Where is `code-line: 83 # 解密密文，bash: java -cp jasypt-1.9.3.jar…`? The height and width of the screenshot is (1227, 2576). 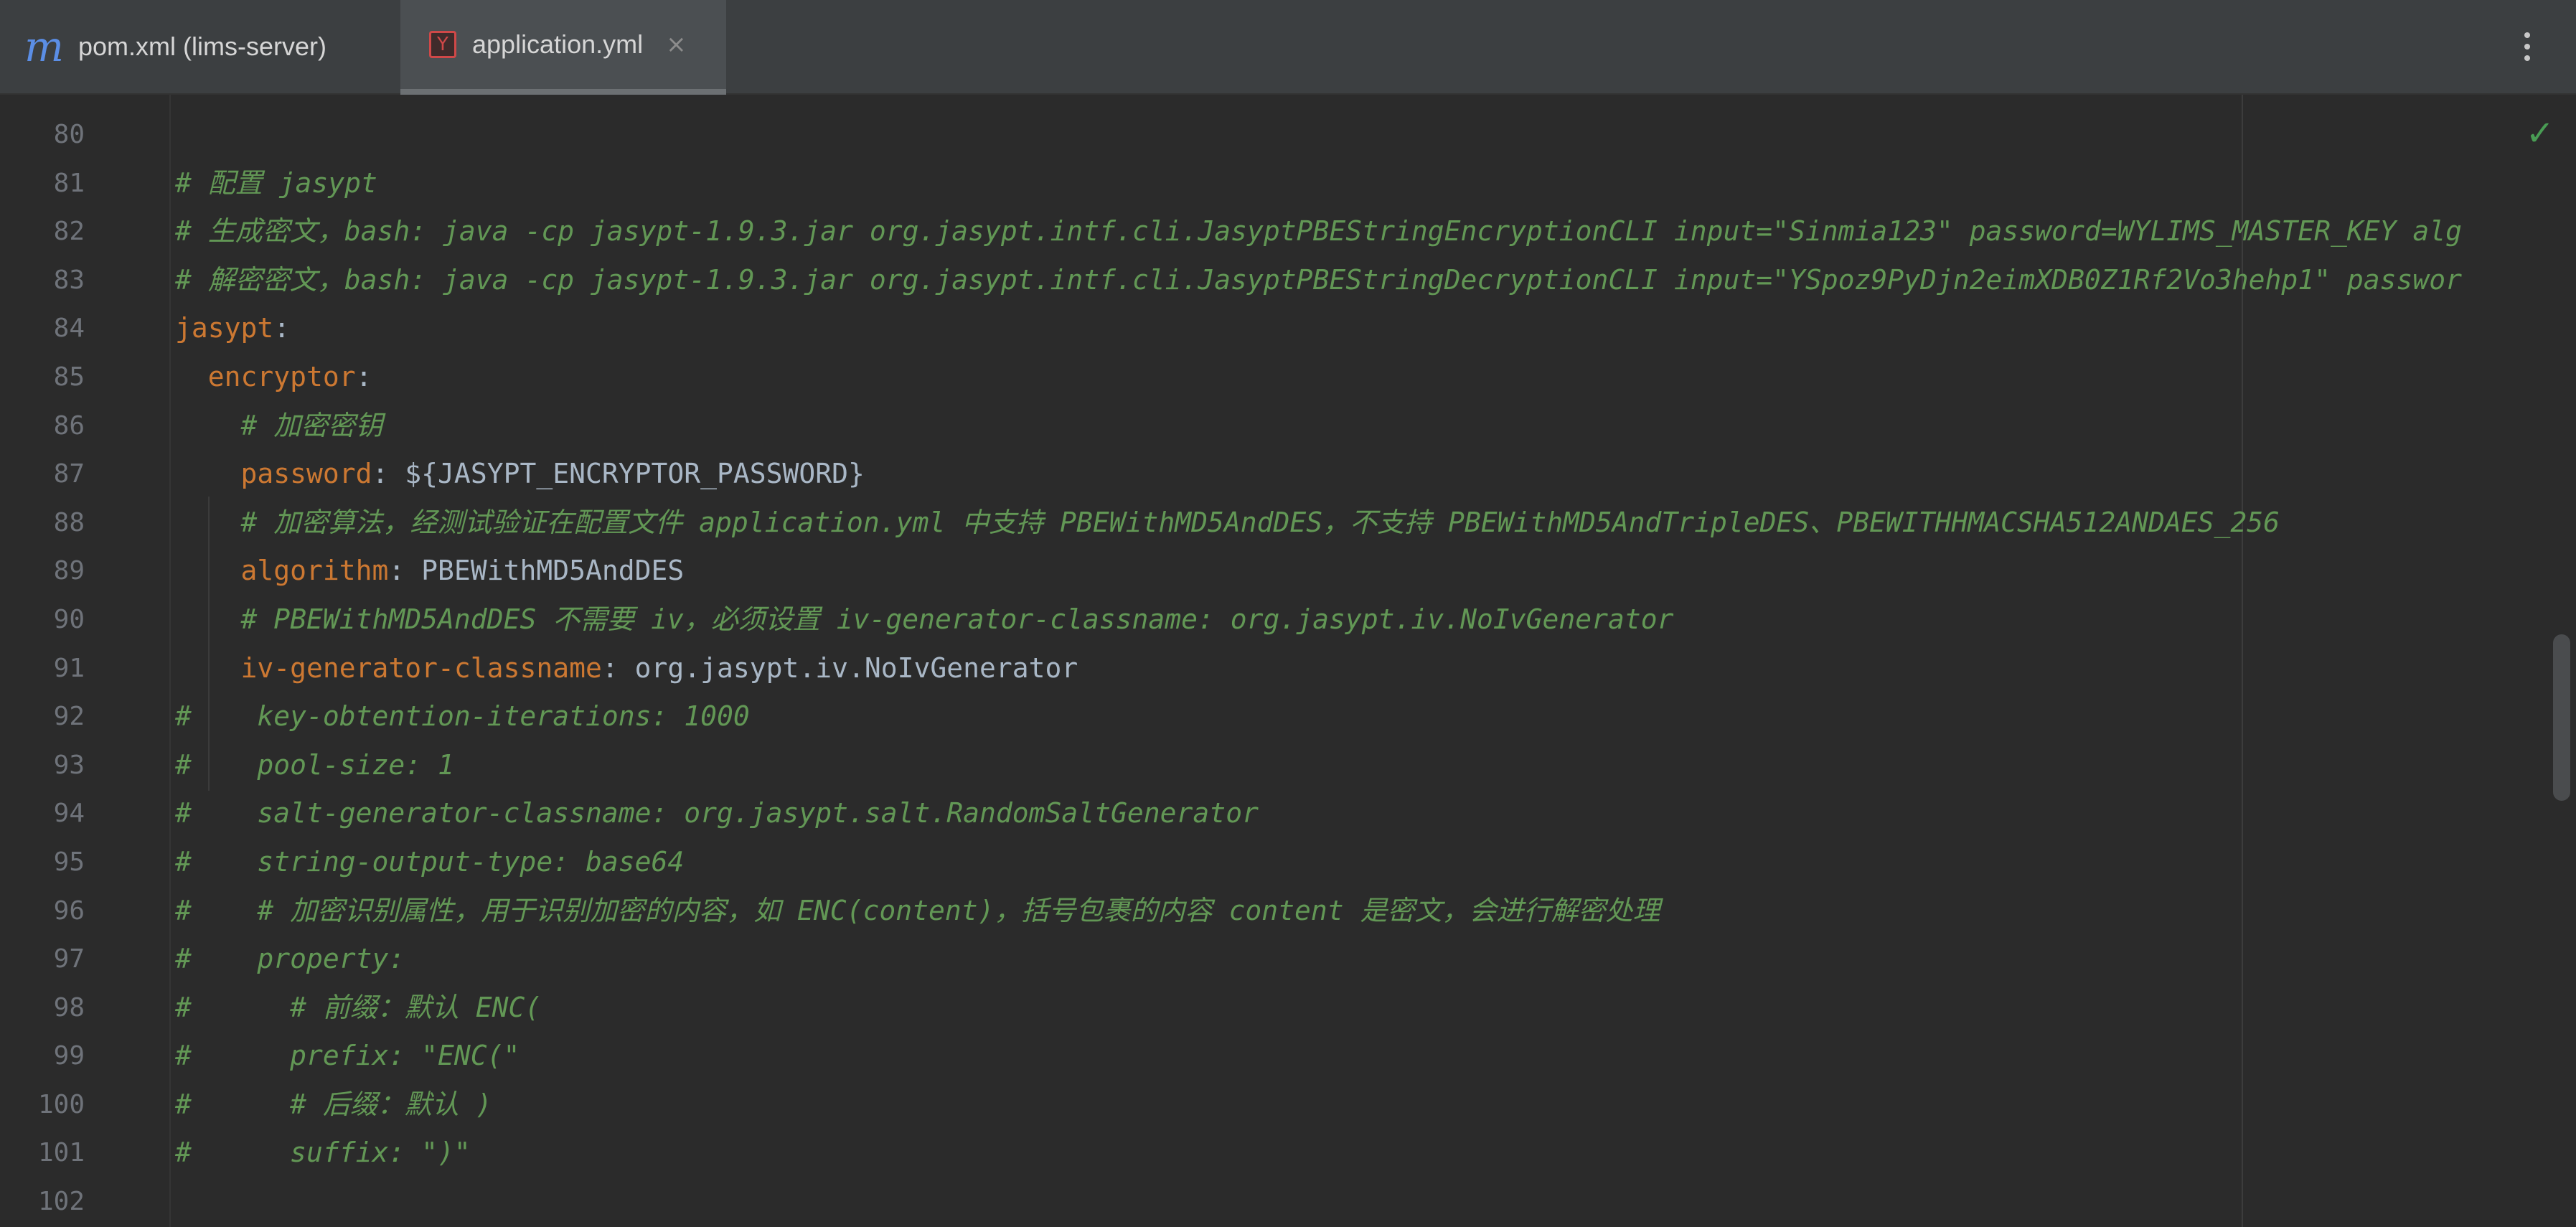
code-line: 83 # 解密密文，bash: java -cp jasypt-1.9.3.jar… is located at coordinates (1288, 281).